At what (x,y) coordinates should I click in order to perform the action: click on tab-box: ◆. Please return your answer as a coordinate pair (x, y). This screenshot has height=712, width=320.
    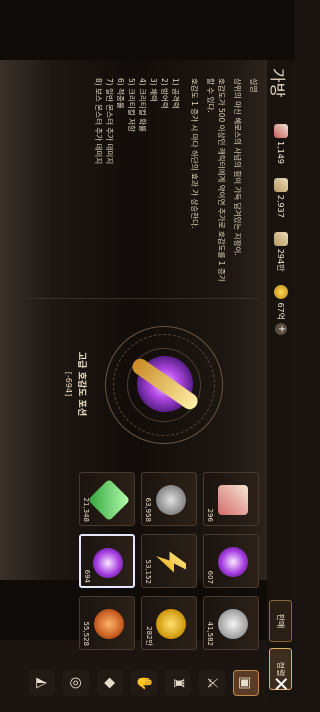
    Looking at the image, I should click on (110, 683).